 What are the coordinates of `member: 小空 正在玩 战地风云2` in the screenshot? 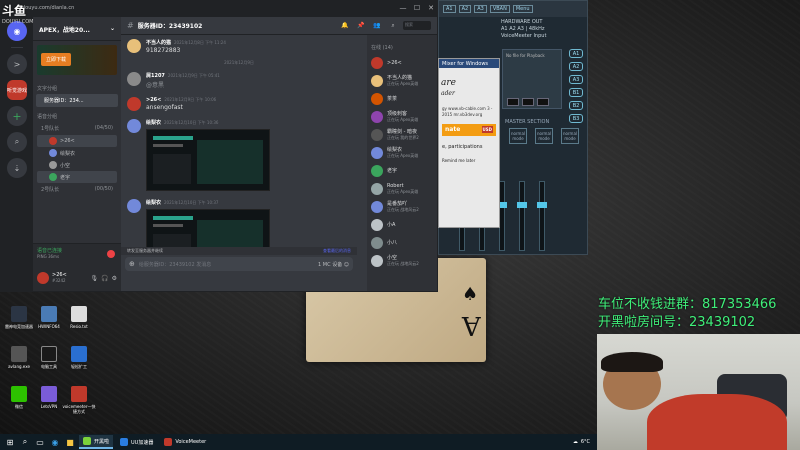 It's located at (402, 261).